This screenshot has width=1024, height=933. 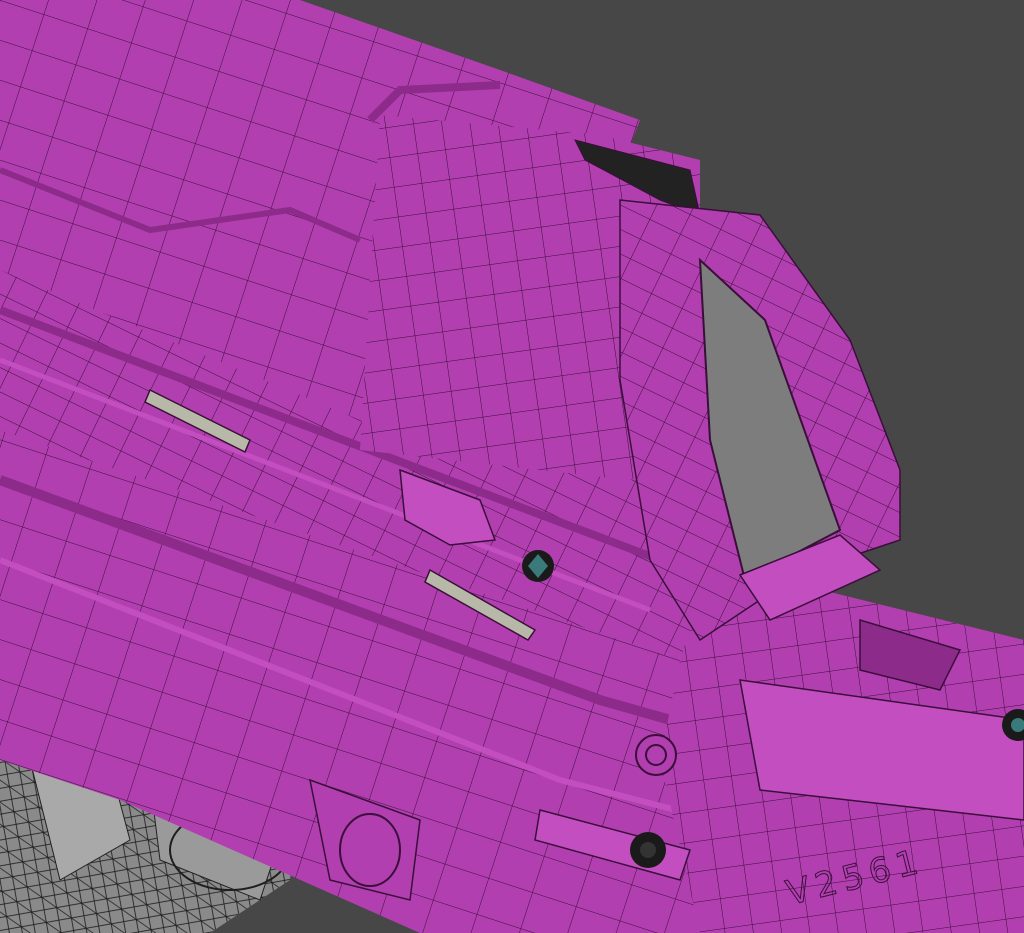 I want to click on bolt-hole-icon, so click(x=648, y=850).